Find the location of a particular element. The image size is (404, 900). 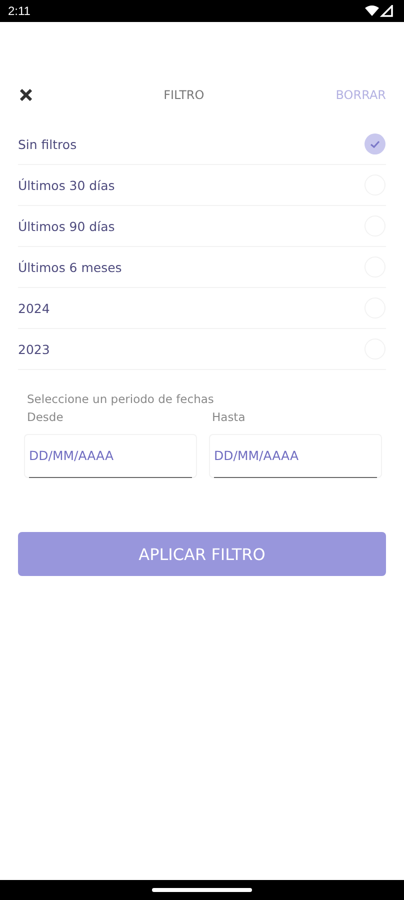

close-icon is located at coordinates (26, 95).